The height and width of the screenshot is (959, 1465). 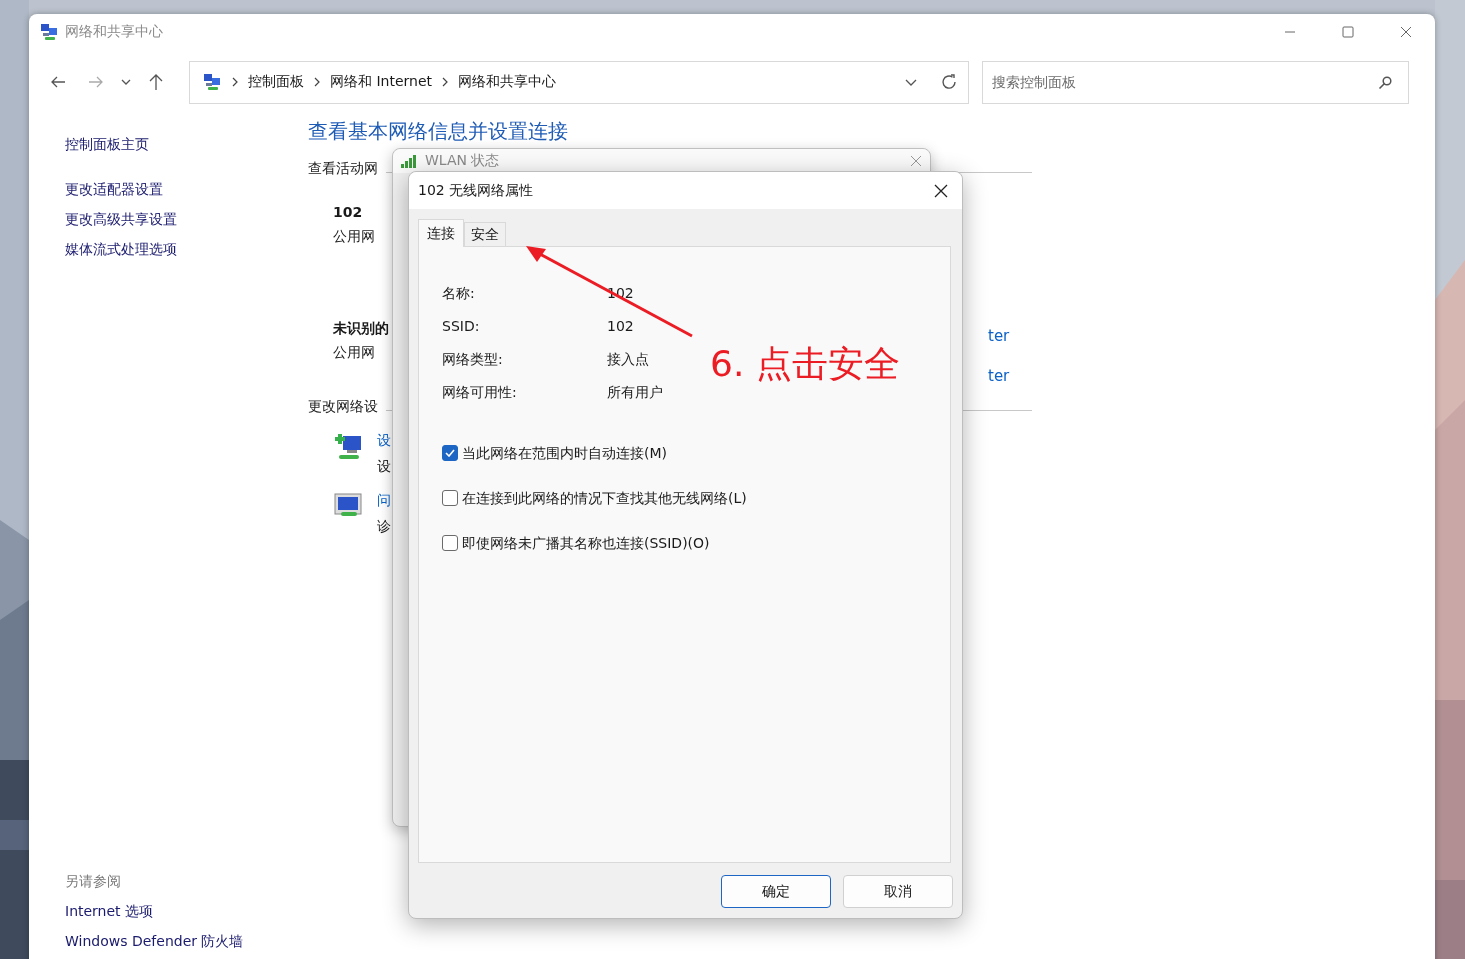 What do you see at coordinates (93, 882) in the screenshot?
I see `section-title: 另请参阅` at bounding box center [93, 882].